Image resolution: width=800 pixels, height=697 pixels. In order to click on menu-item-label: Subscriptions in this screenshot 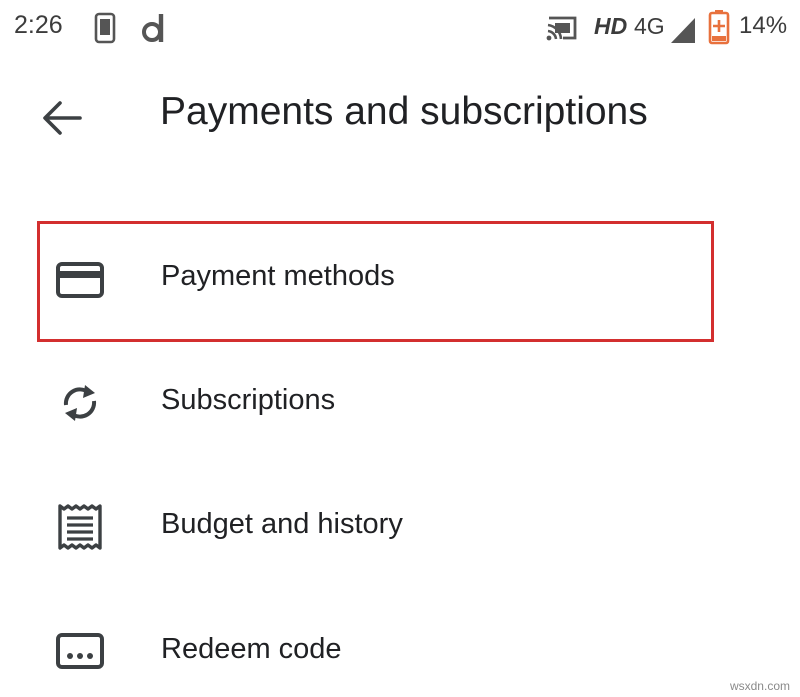, I will do `click(248, 400)`.